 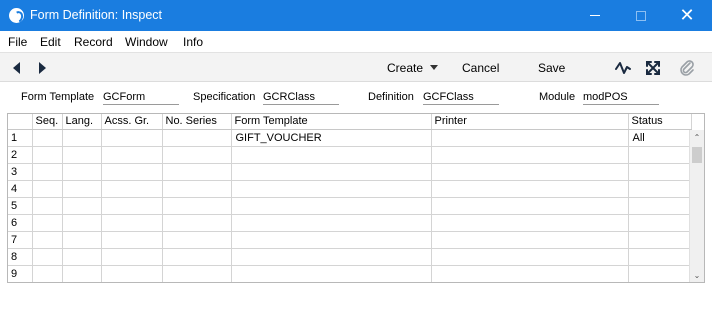 I want to click on table-row: 3, so click(x=350, y=172).